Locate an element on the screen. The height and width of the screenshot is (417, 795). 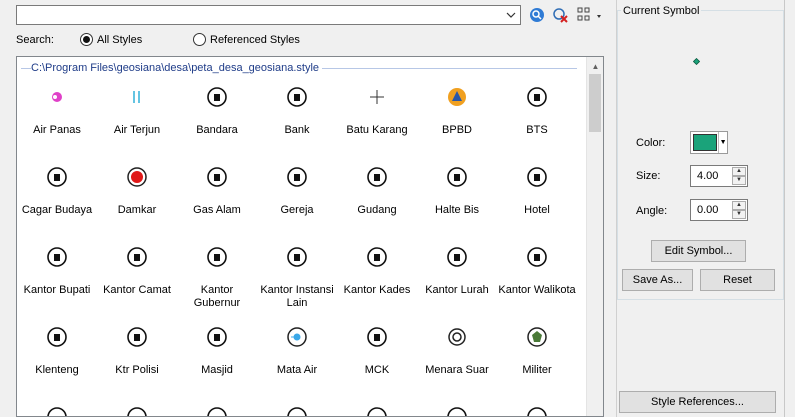
symbol-item: Gereja is located at coordinates (297, 201).